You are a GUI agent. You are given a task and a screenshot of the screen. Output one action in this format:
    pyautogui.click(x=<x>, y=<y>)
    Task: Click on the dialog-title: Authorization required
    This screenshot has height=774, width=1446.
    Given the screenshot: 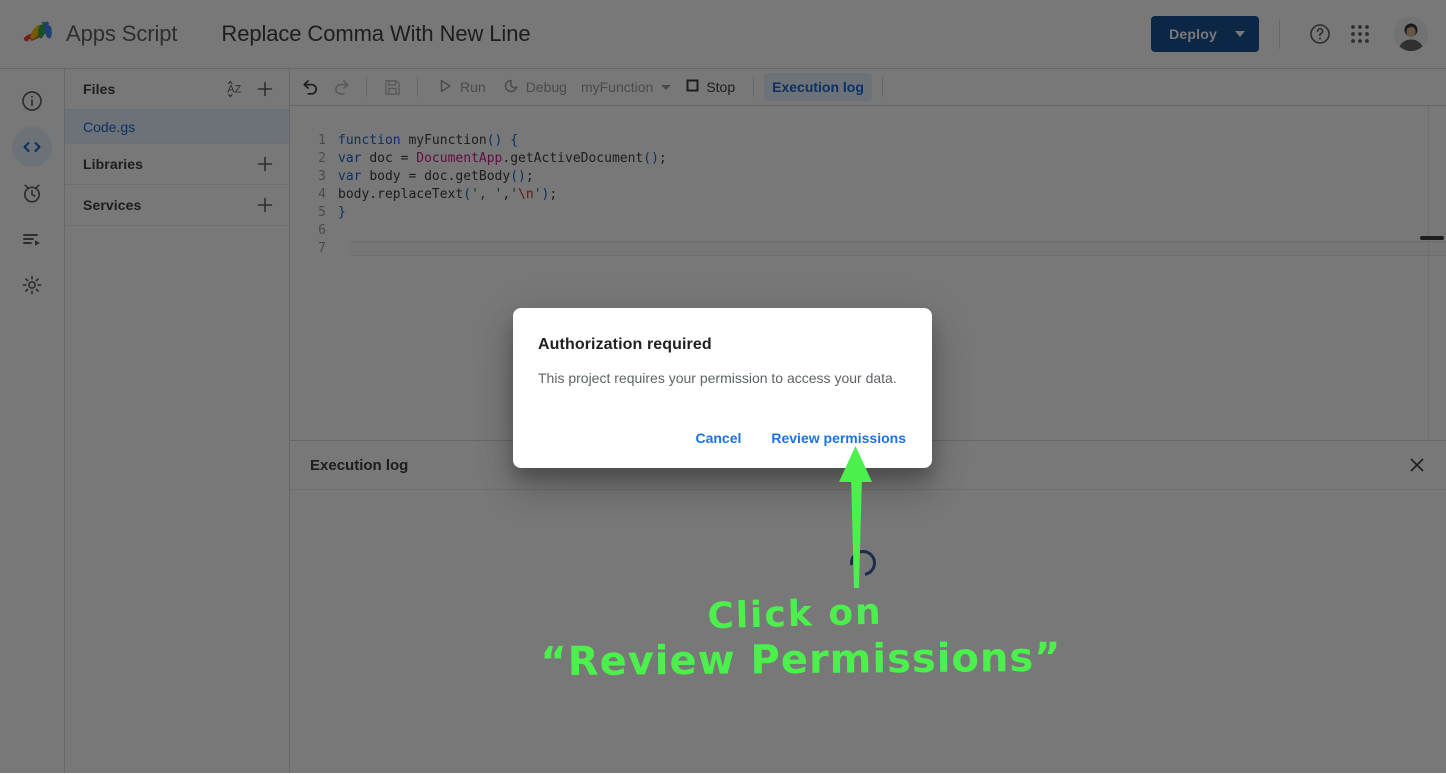 What is the action you would take?
    pyautogui.click(x=722, y=331)
    